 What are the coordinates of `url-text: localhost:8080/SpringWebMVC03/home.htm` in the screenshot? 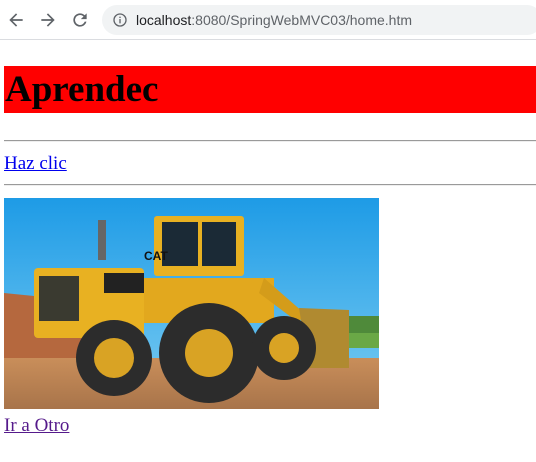 It's located at (274, 20).